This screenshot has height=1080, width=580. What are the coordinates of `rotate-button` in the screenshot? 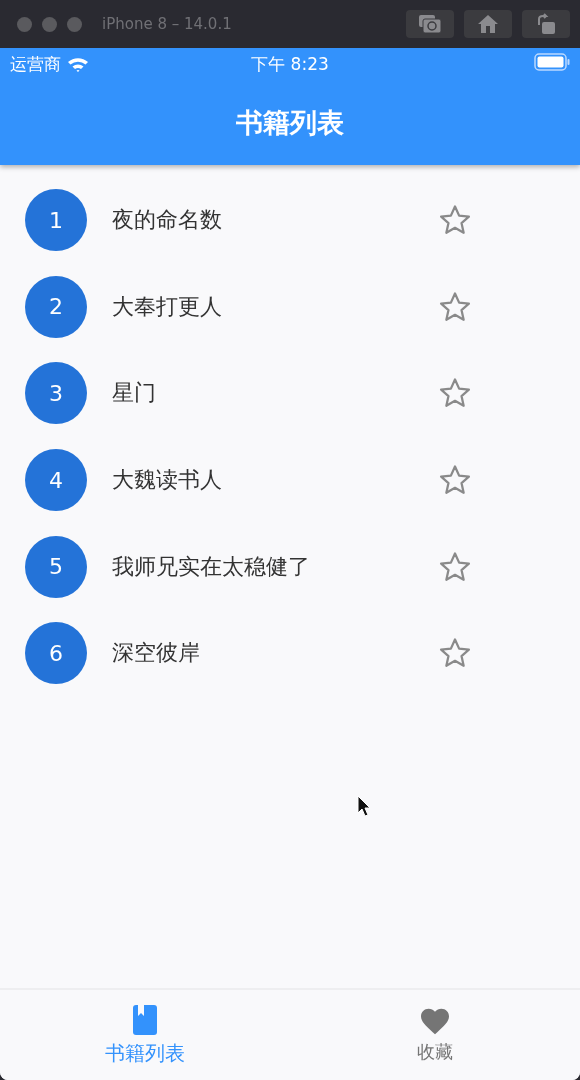 It's located at (546, 24).